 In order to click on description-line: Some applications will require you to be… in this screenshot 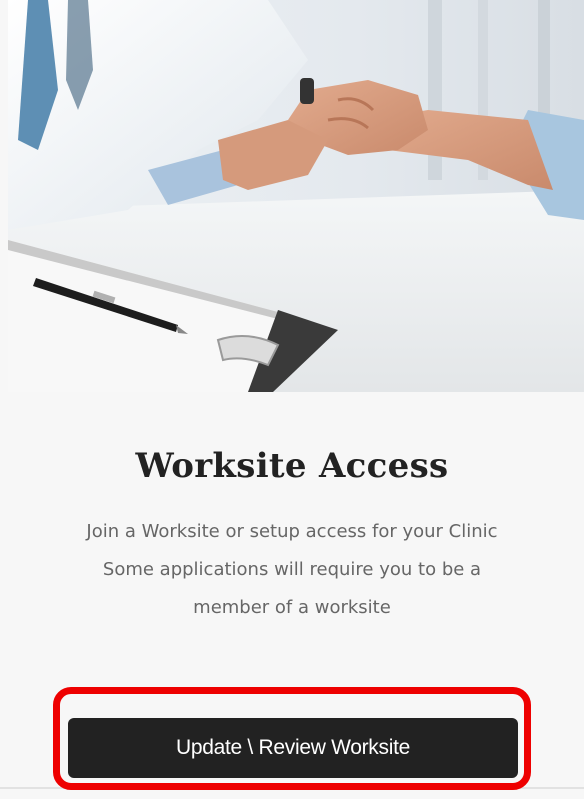, I will do `click(292, 569)`.